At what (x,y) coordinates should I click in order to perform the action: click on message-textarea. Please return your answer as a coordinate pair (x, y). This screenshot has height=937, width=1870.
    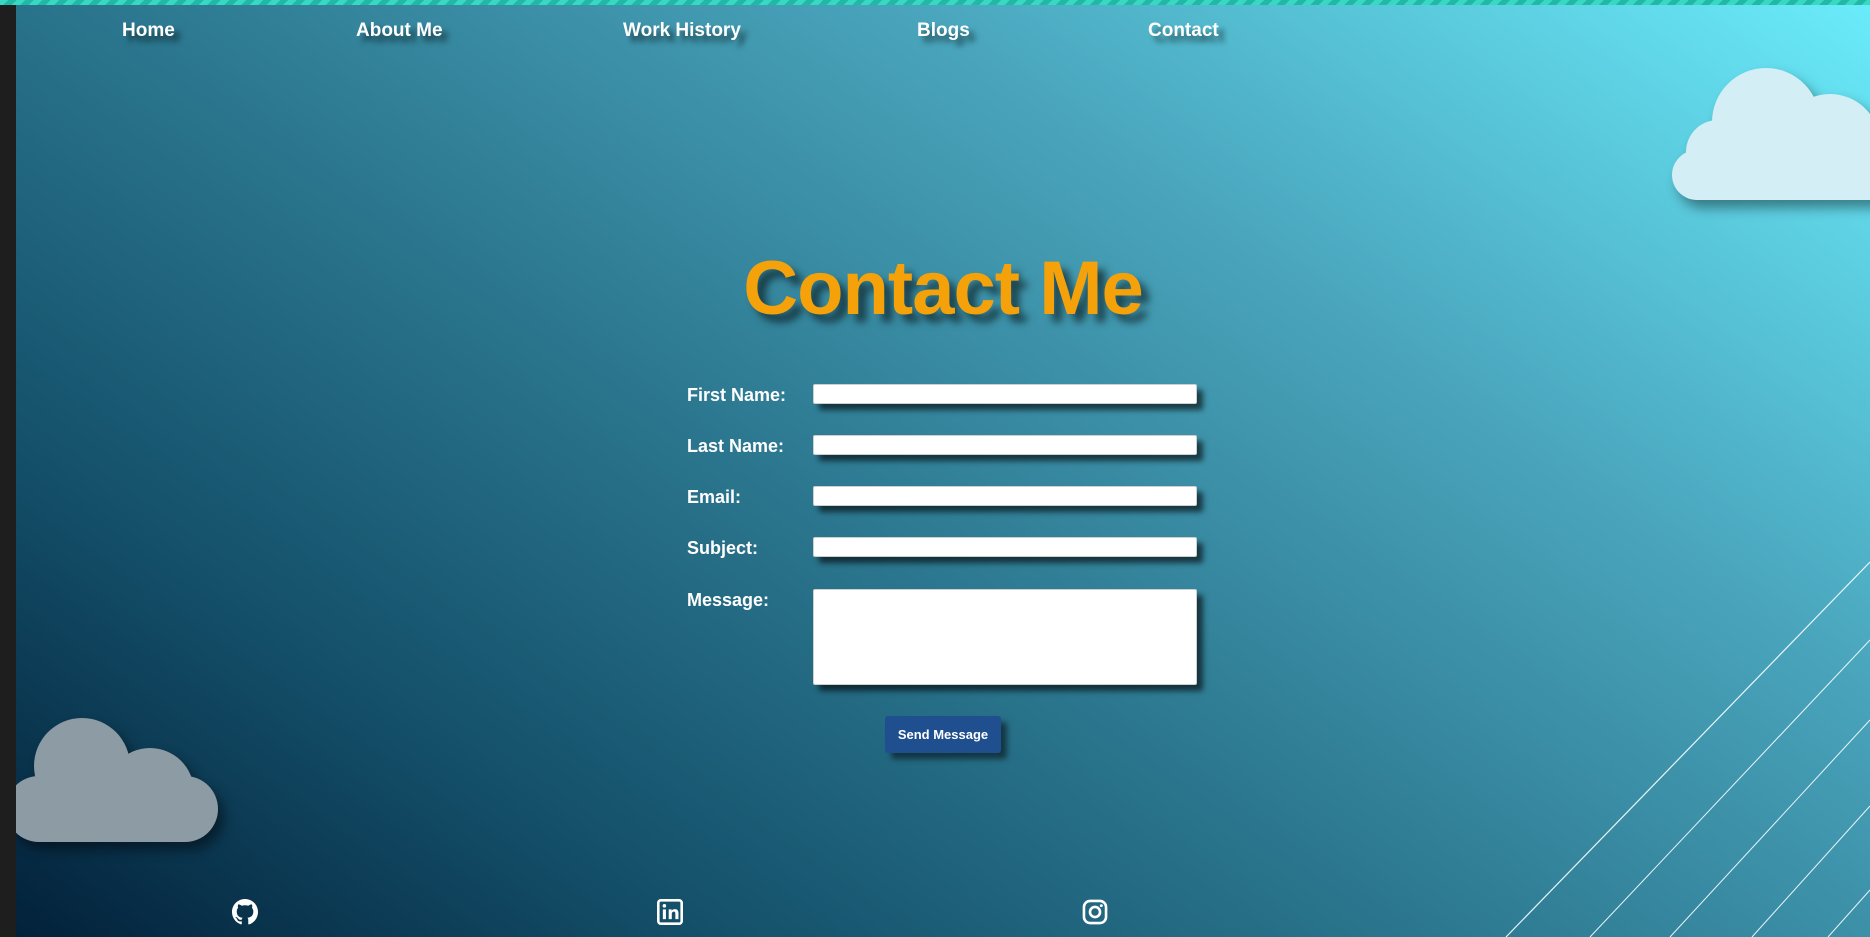
    Looking at the image, I should click on (1005, 637).